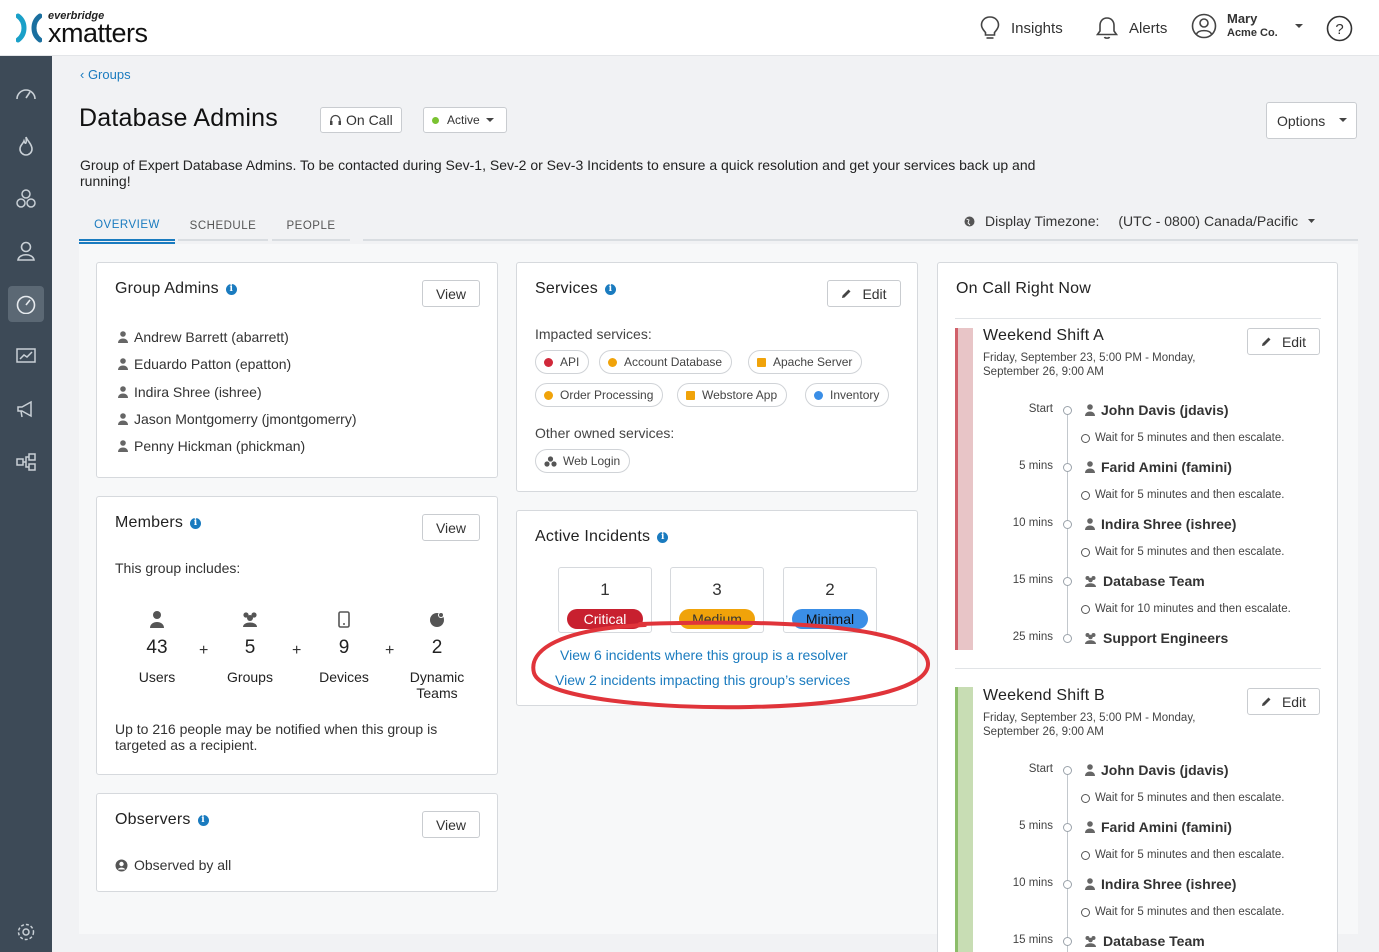 This screenshot has width=1379, height=952. Describe the element at coordinates (211, 446) in the screenshot. I see `admin-item: Penny Hickman (phickman)` at that location.